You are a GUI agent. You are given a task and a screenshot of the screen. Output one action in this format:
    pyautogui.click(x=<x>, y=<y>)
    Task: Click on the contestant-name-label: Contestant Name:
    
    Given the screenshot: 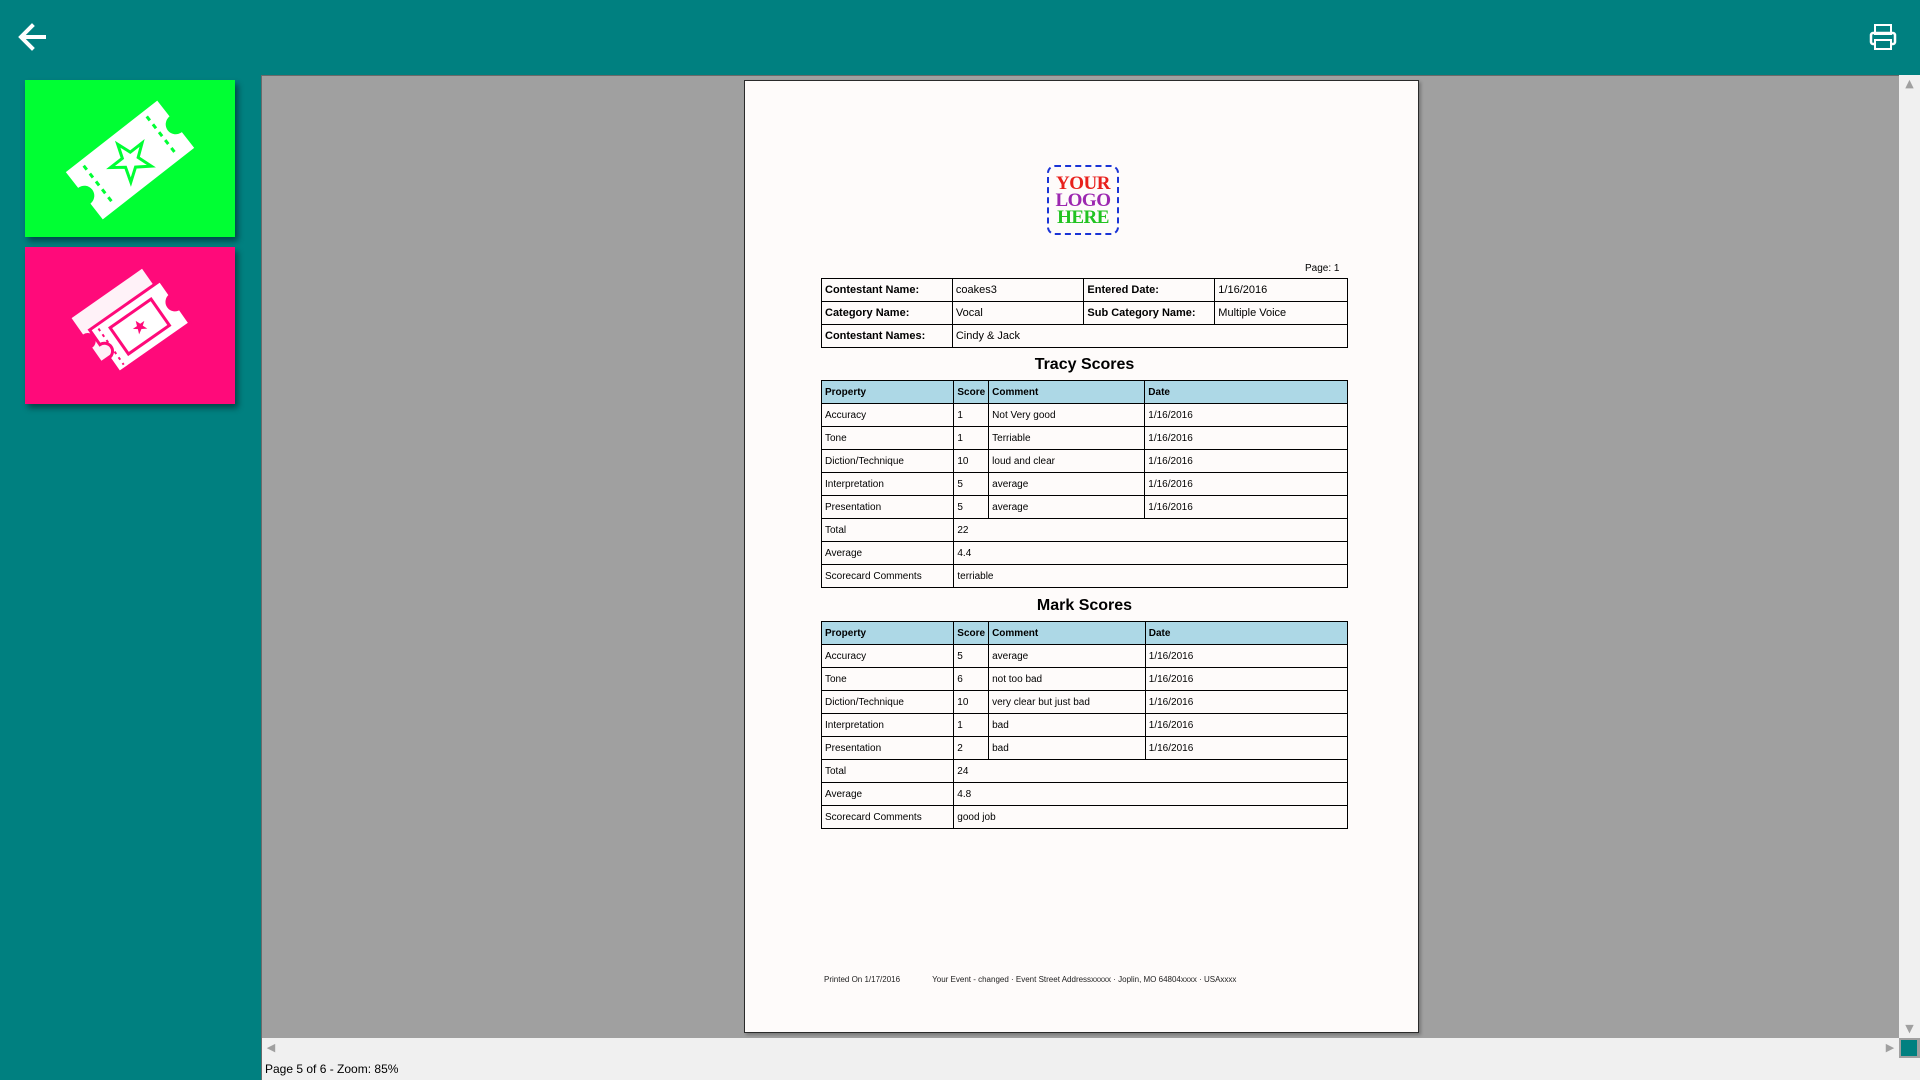 What is the action you would take?
    pyautogui.click(x=887, y=290)
    